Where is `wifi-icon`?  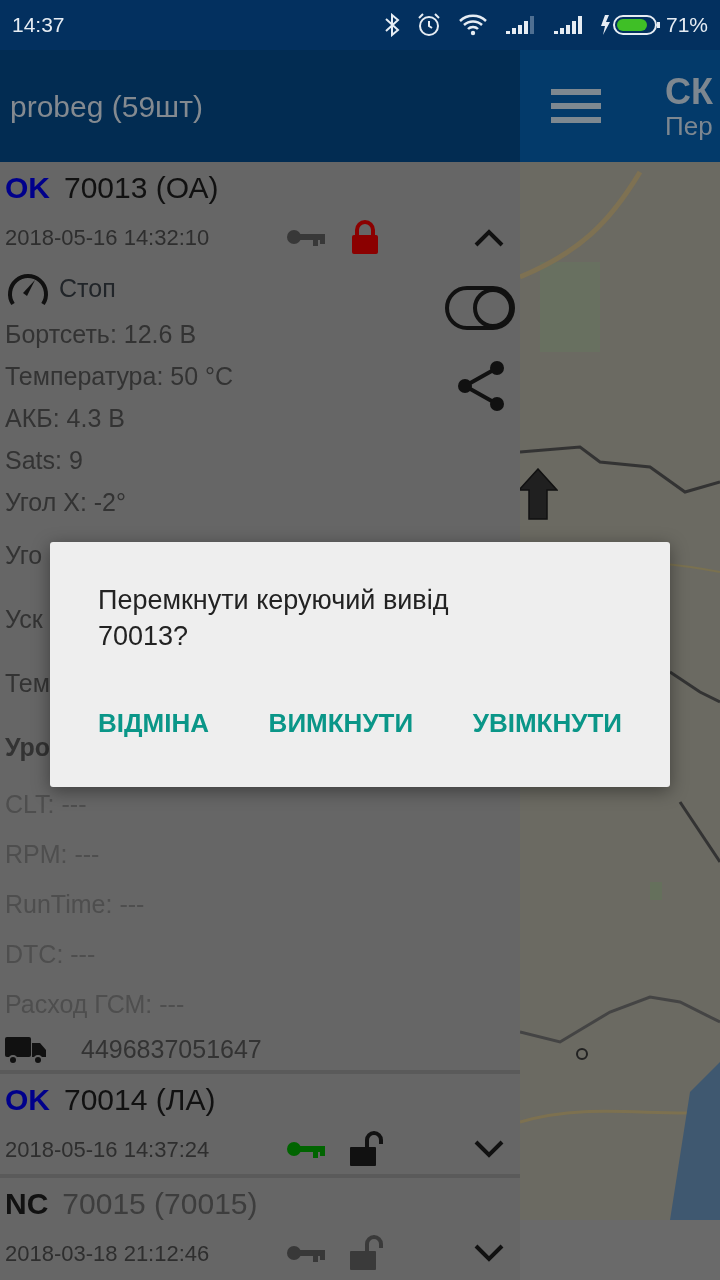 wifi-icon is located at coordinates (472, 25).